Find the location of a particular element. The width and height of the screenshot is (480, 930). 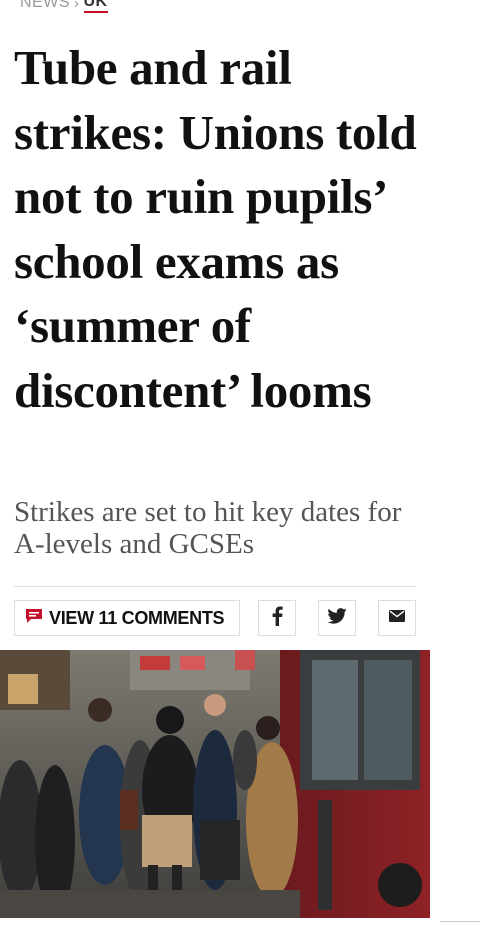

breadcrumb: NEWS › UK is located at coordinates (64, 7).